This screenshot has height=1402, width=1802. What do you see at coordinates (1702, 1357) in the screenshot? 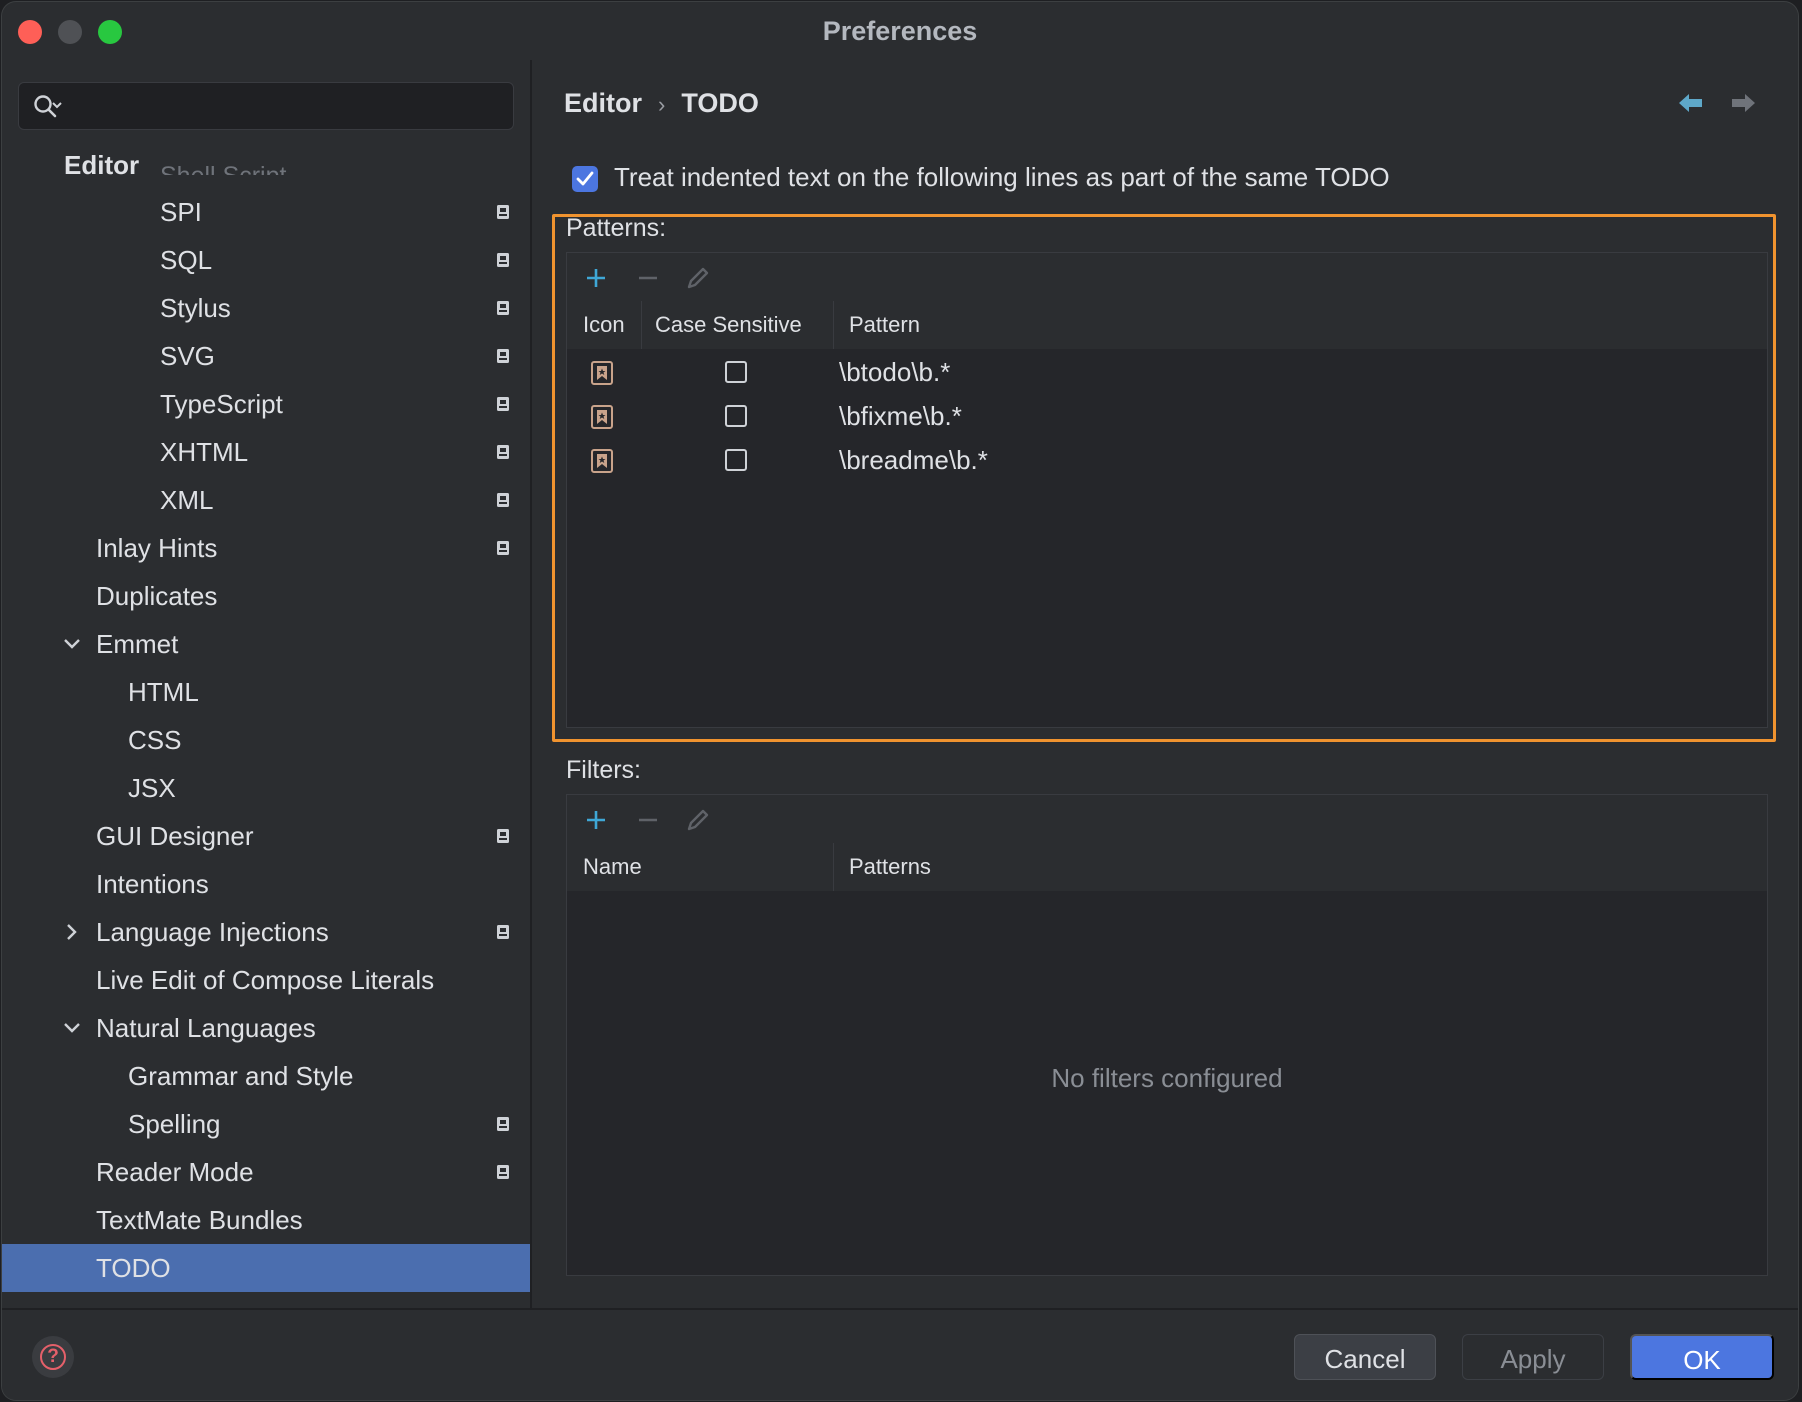
I see `ok-button: OK` at bounding box center [1702, 1357].